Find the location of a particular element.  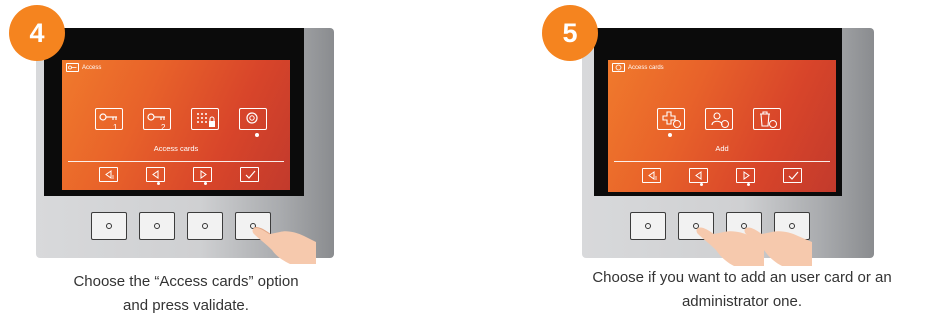

caption-line-2: and press validate. is located at coordinates (186, 305).